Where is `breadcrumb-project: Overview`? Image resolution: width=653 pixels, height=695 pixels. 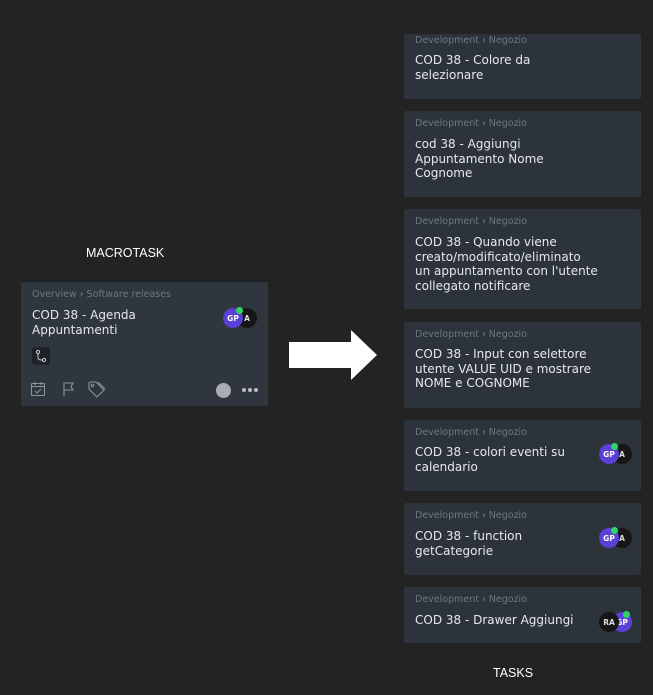 breadcrumb-project: Overview is located at coordinates (54, 294).